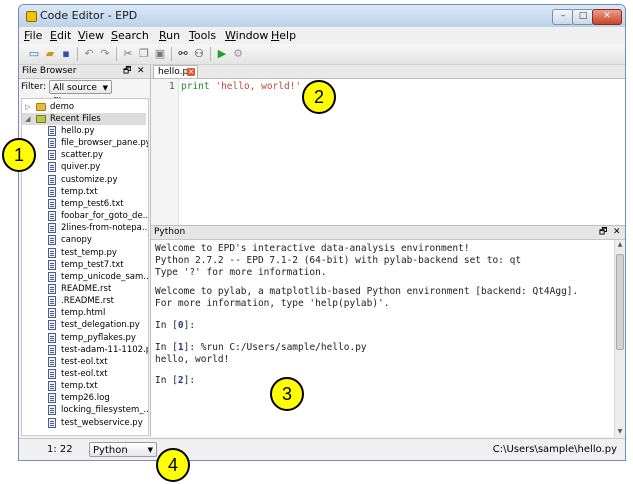  I want to click on cut-icon: ✂, so click(128, 53).